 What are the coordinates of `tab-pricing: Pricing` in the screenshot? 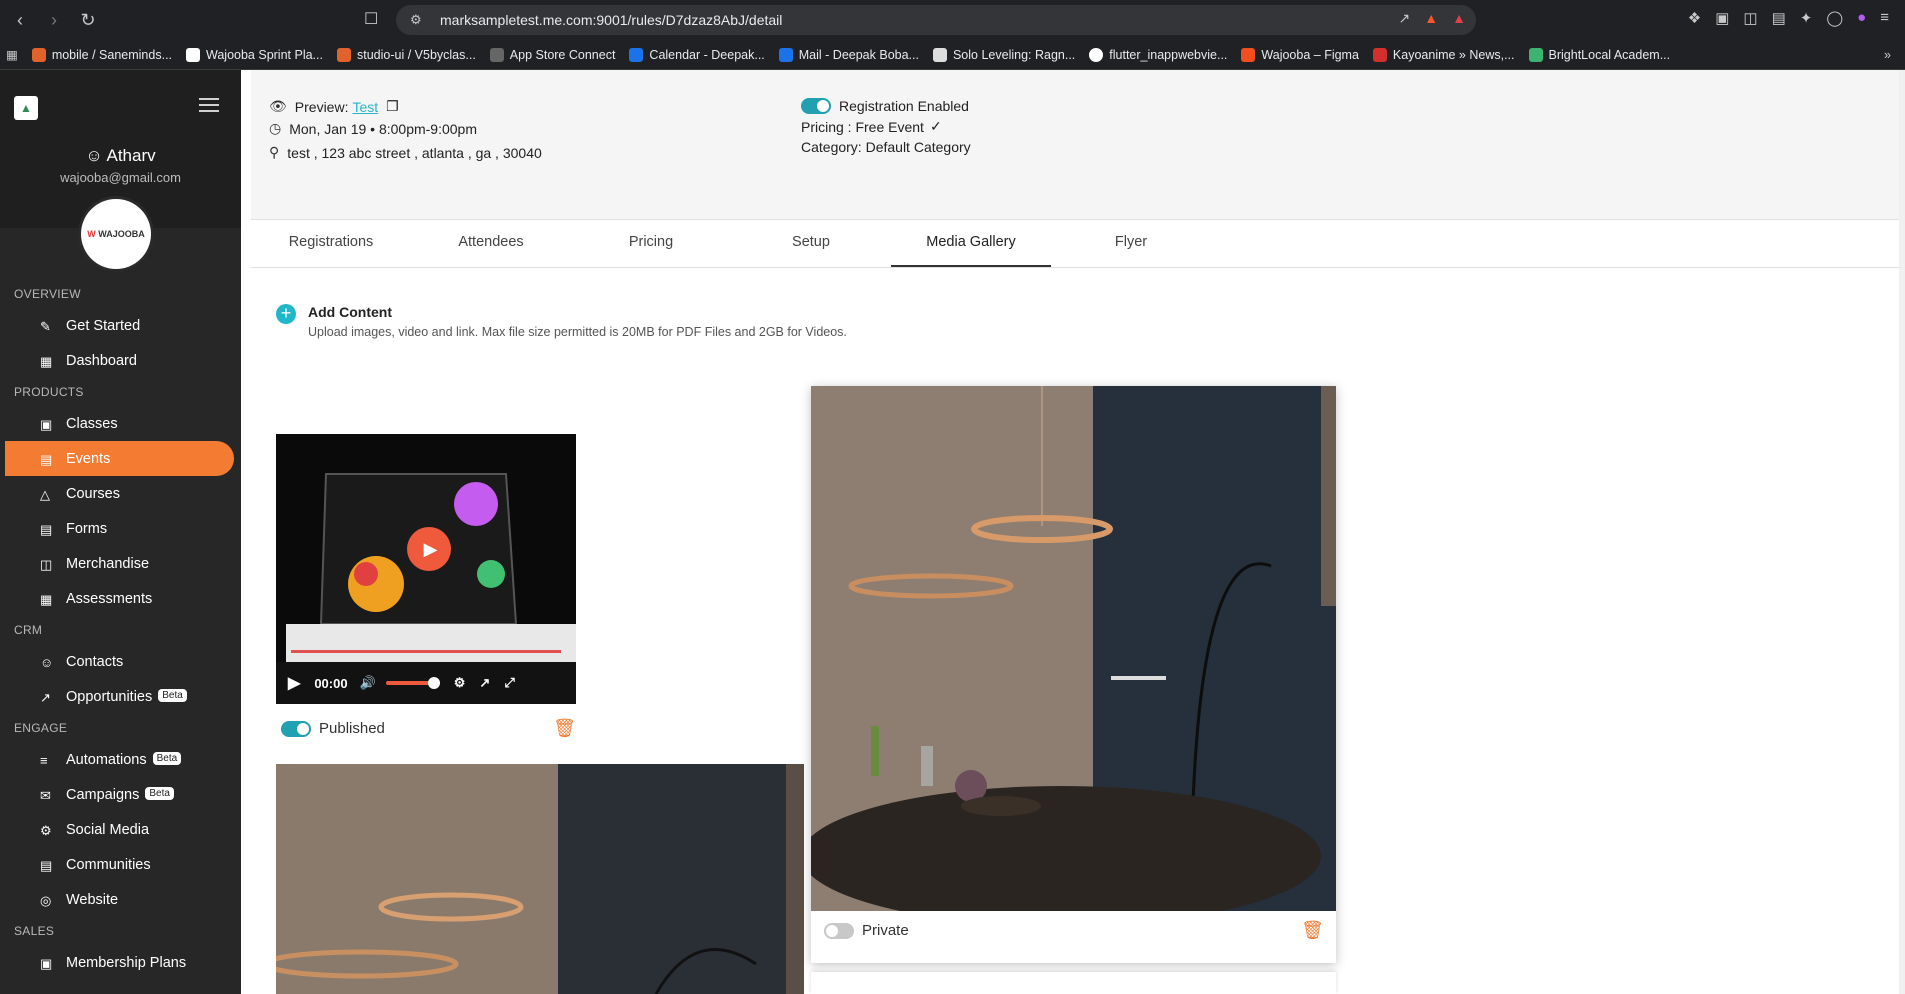 It's located at (651, 243).